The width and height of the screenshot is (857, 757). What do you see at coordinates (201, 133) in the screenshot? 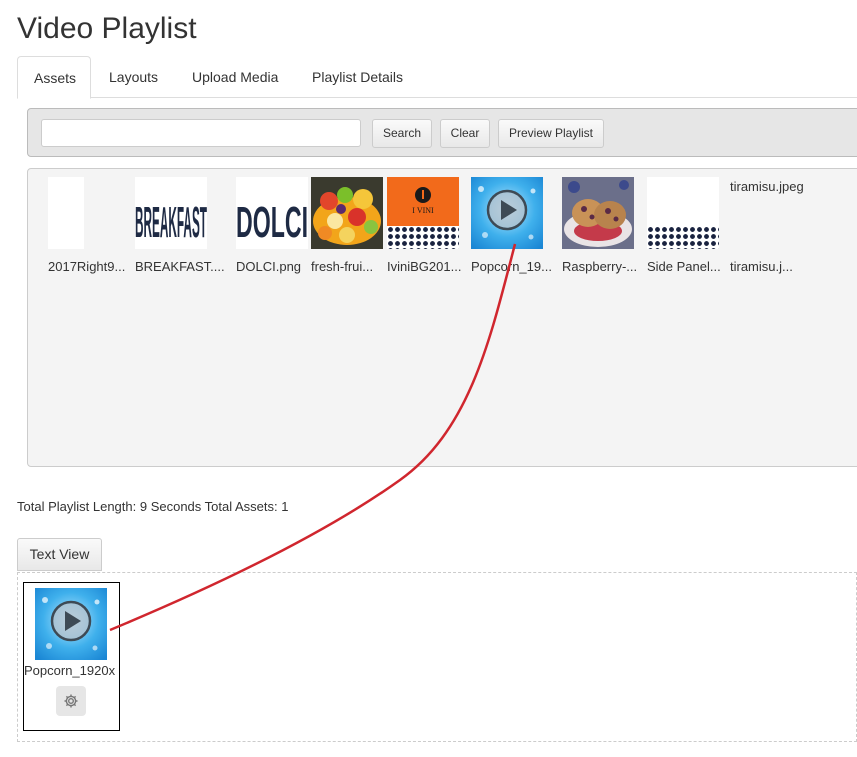
I see `search-input` at bounding box center [201, 133].